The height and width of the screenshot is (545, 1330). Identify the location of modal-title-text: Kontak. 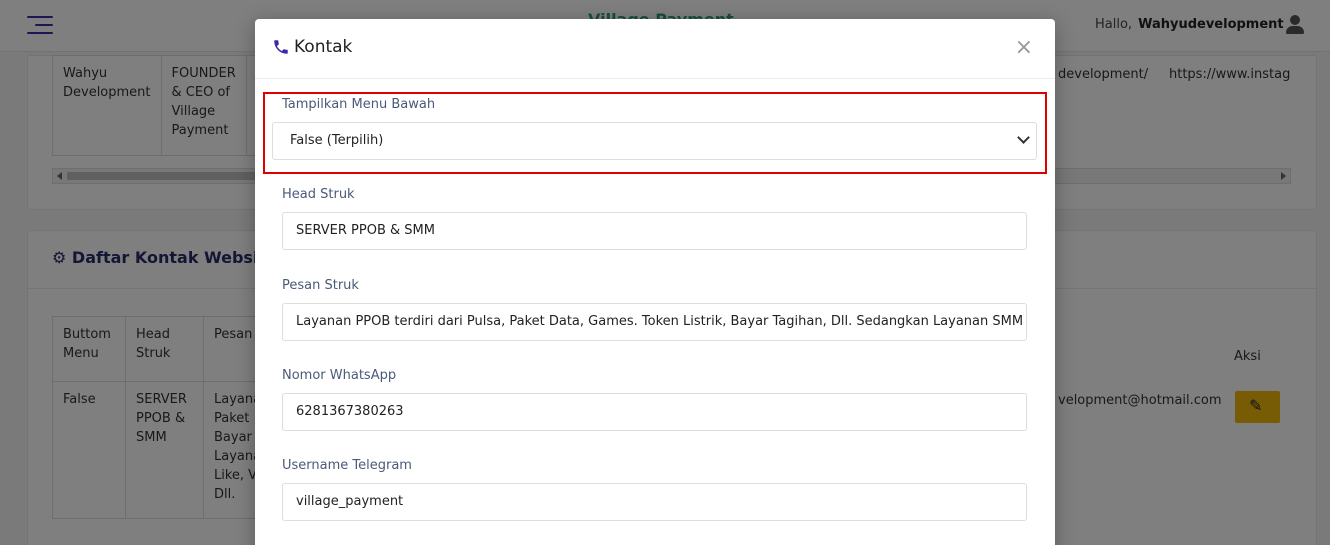
(323, 47).